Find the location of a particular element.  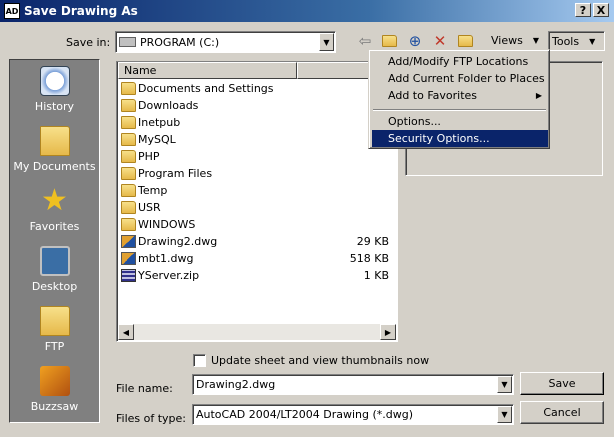

place-buzzsaw: Buzzsaw is located at coordinates (54, 391).